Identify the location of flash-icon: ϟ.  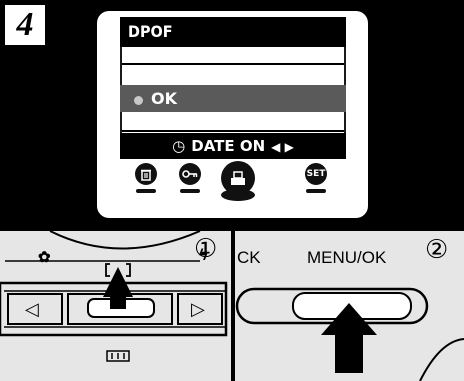
(203, 255).